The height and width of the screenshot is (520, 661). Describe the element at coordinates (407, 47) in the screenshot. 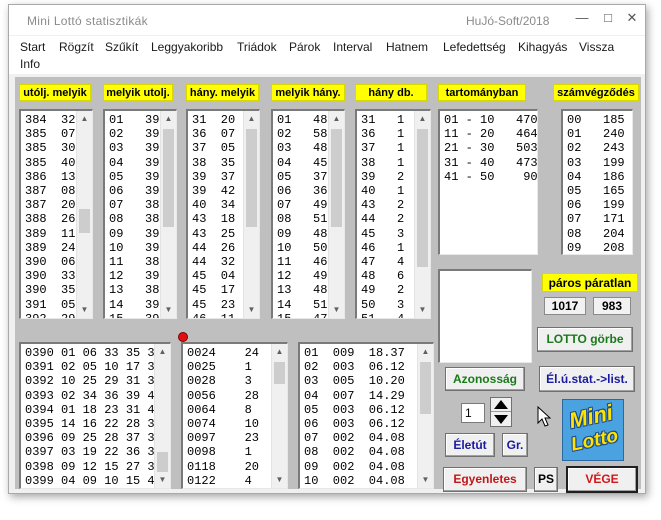

I see `menu-hatnem: Hatnem` at that location.